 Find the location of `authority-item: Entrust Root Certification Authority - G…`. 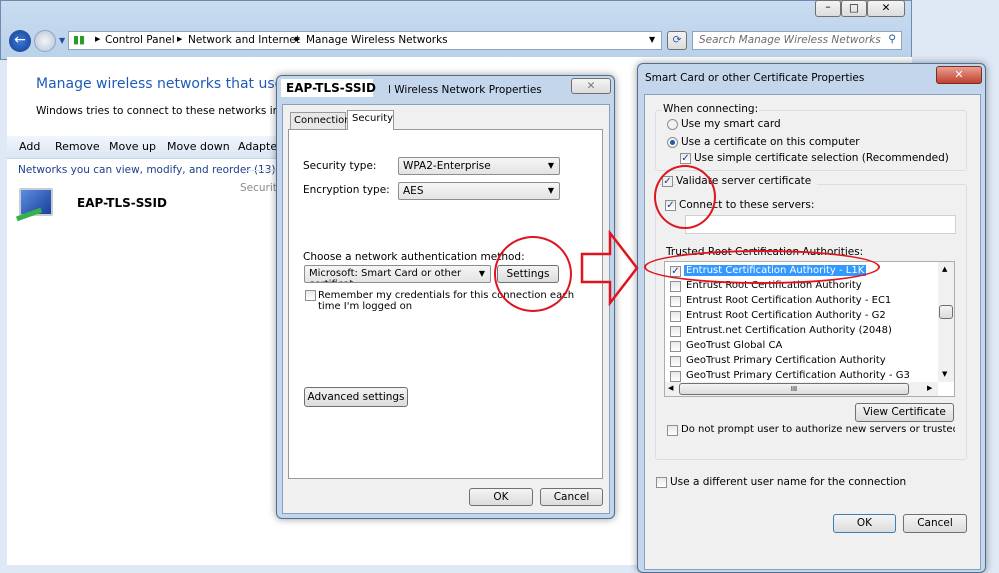

authority-item: Entrust Root Certification Authority - G… is located at coordinates (803, 317).